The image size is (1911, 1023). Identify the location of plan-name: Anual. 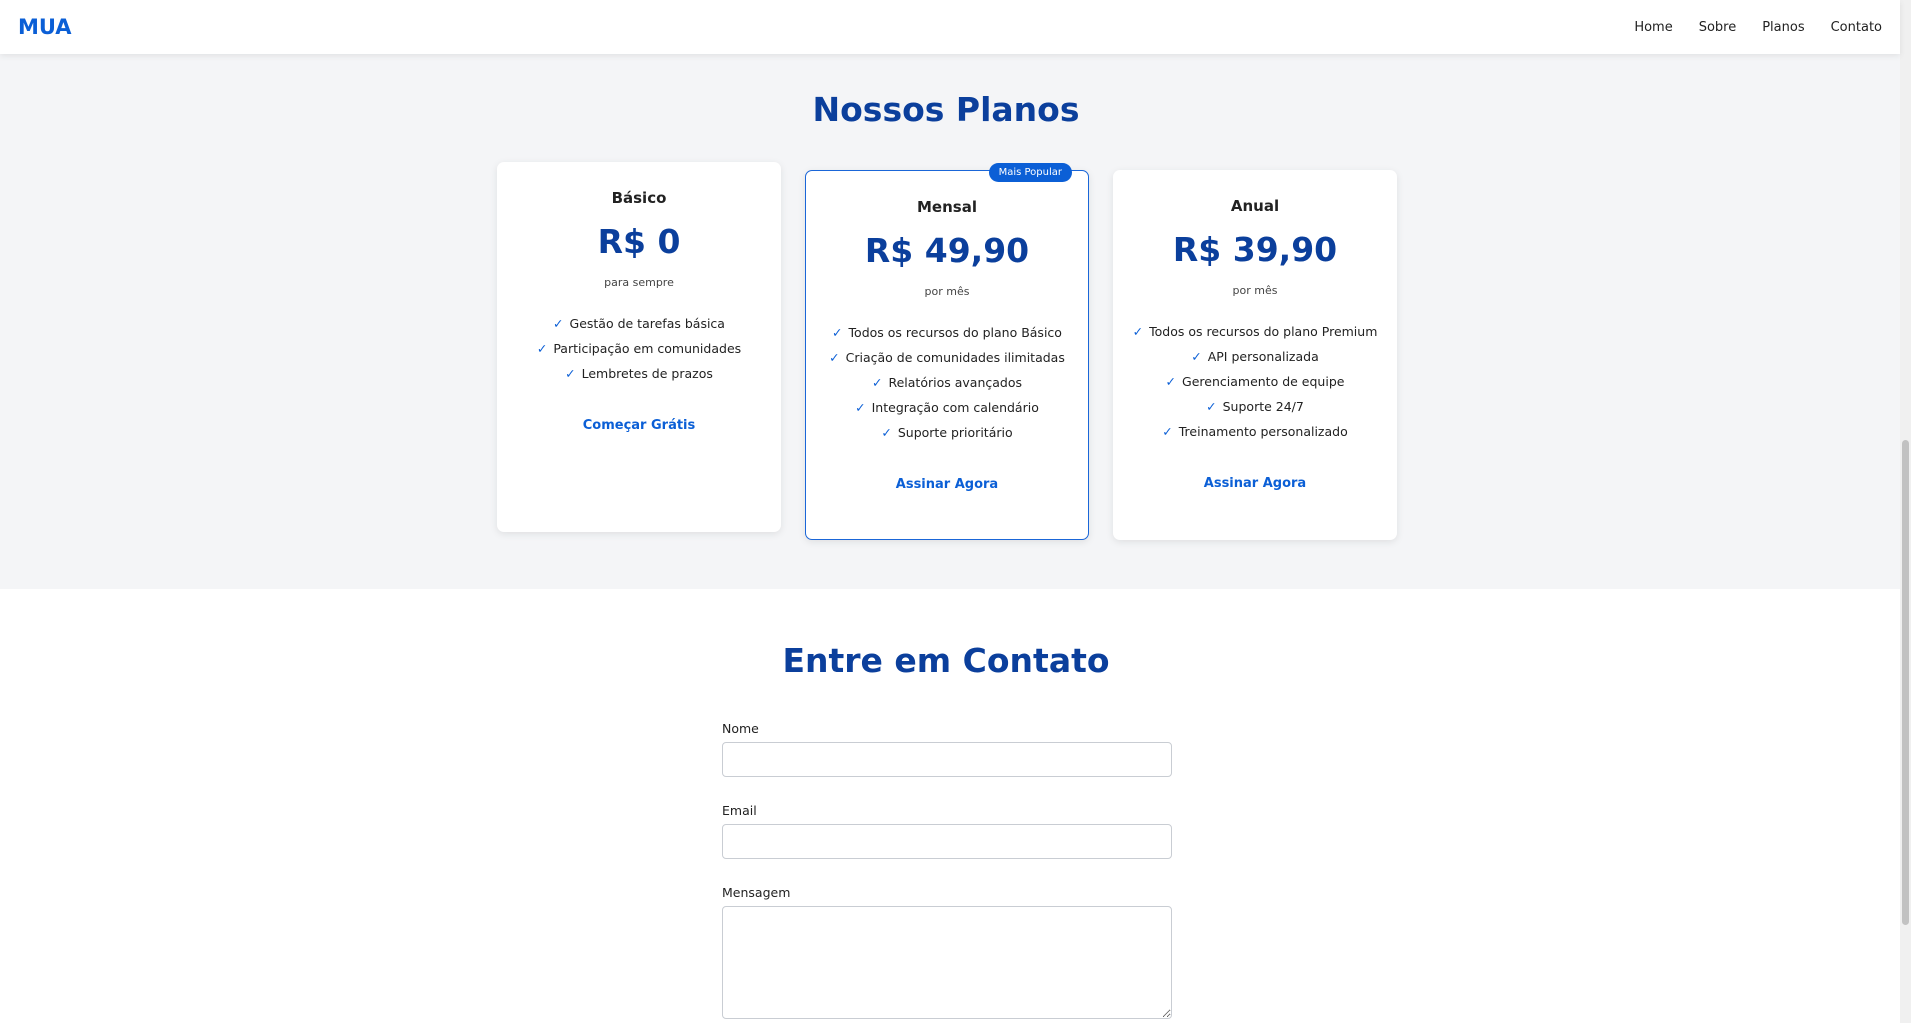
(1255, 206).